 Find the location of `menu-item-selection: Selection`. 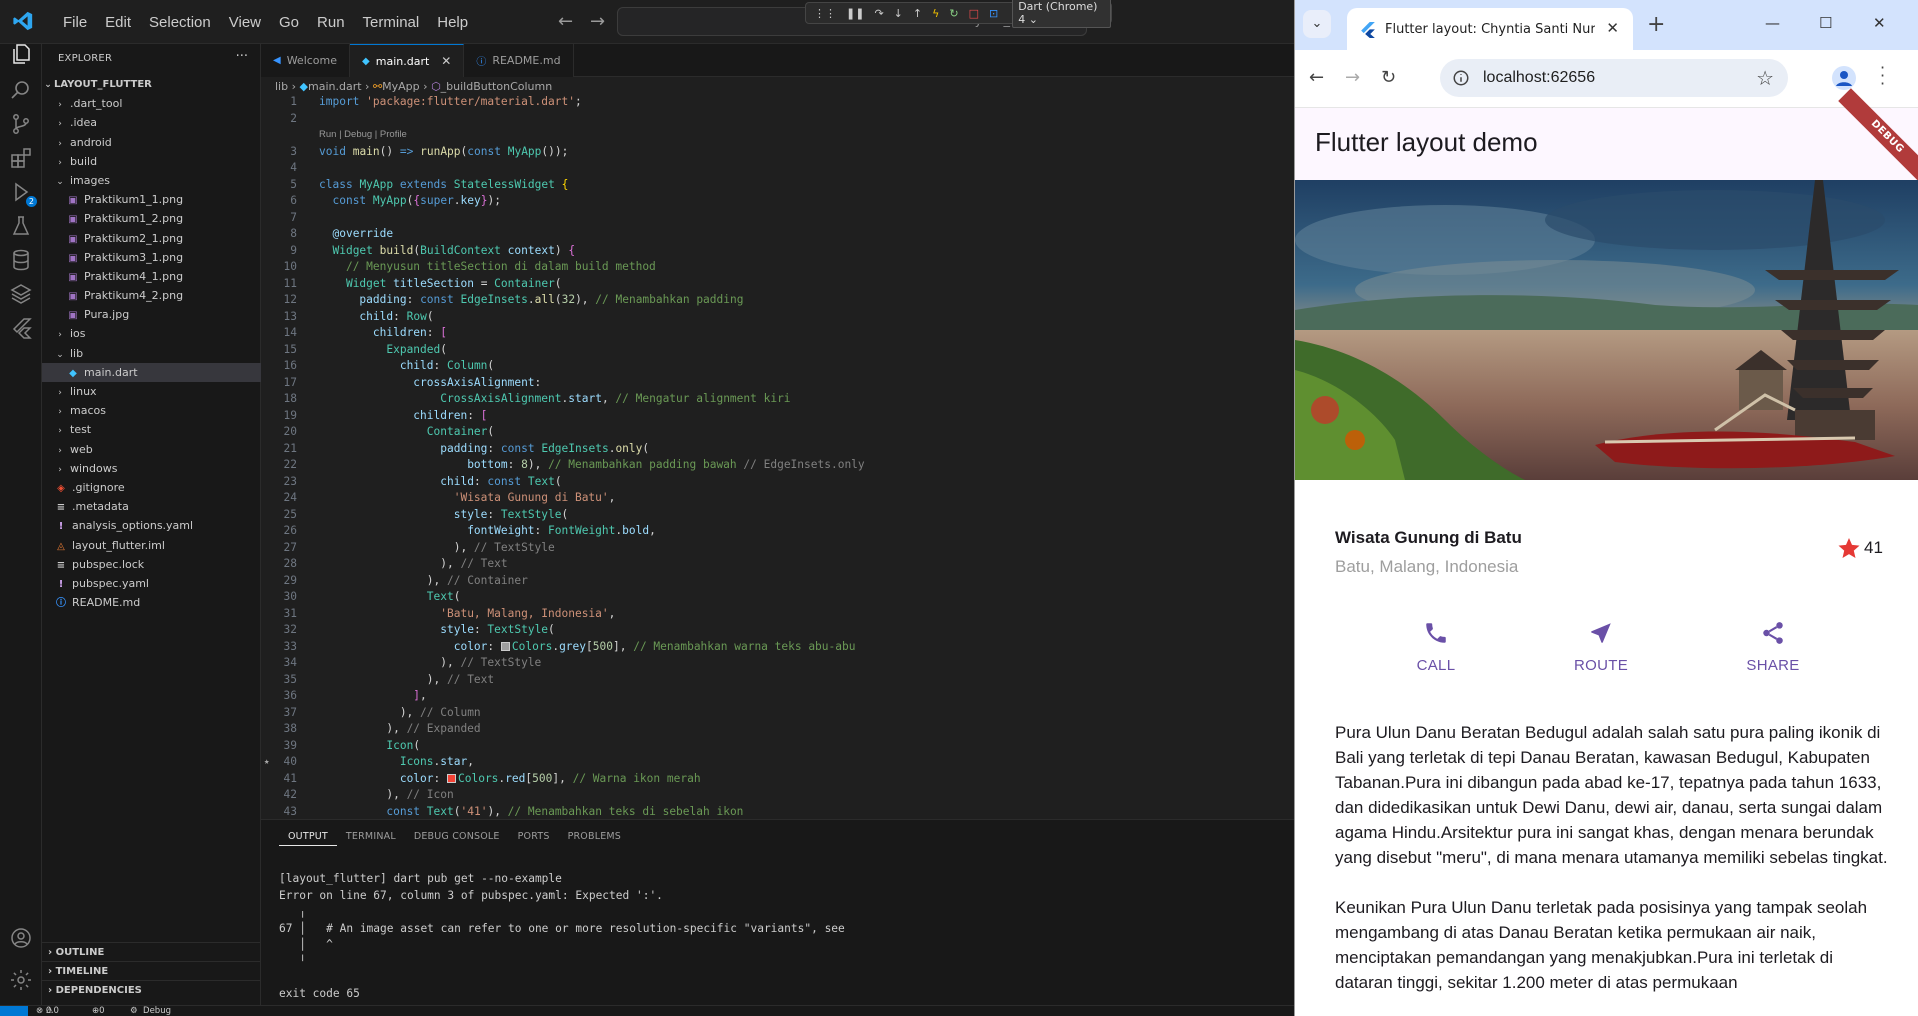

menu-item-selection: Selection is located at coordinates (180, 22).